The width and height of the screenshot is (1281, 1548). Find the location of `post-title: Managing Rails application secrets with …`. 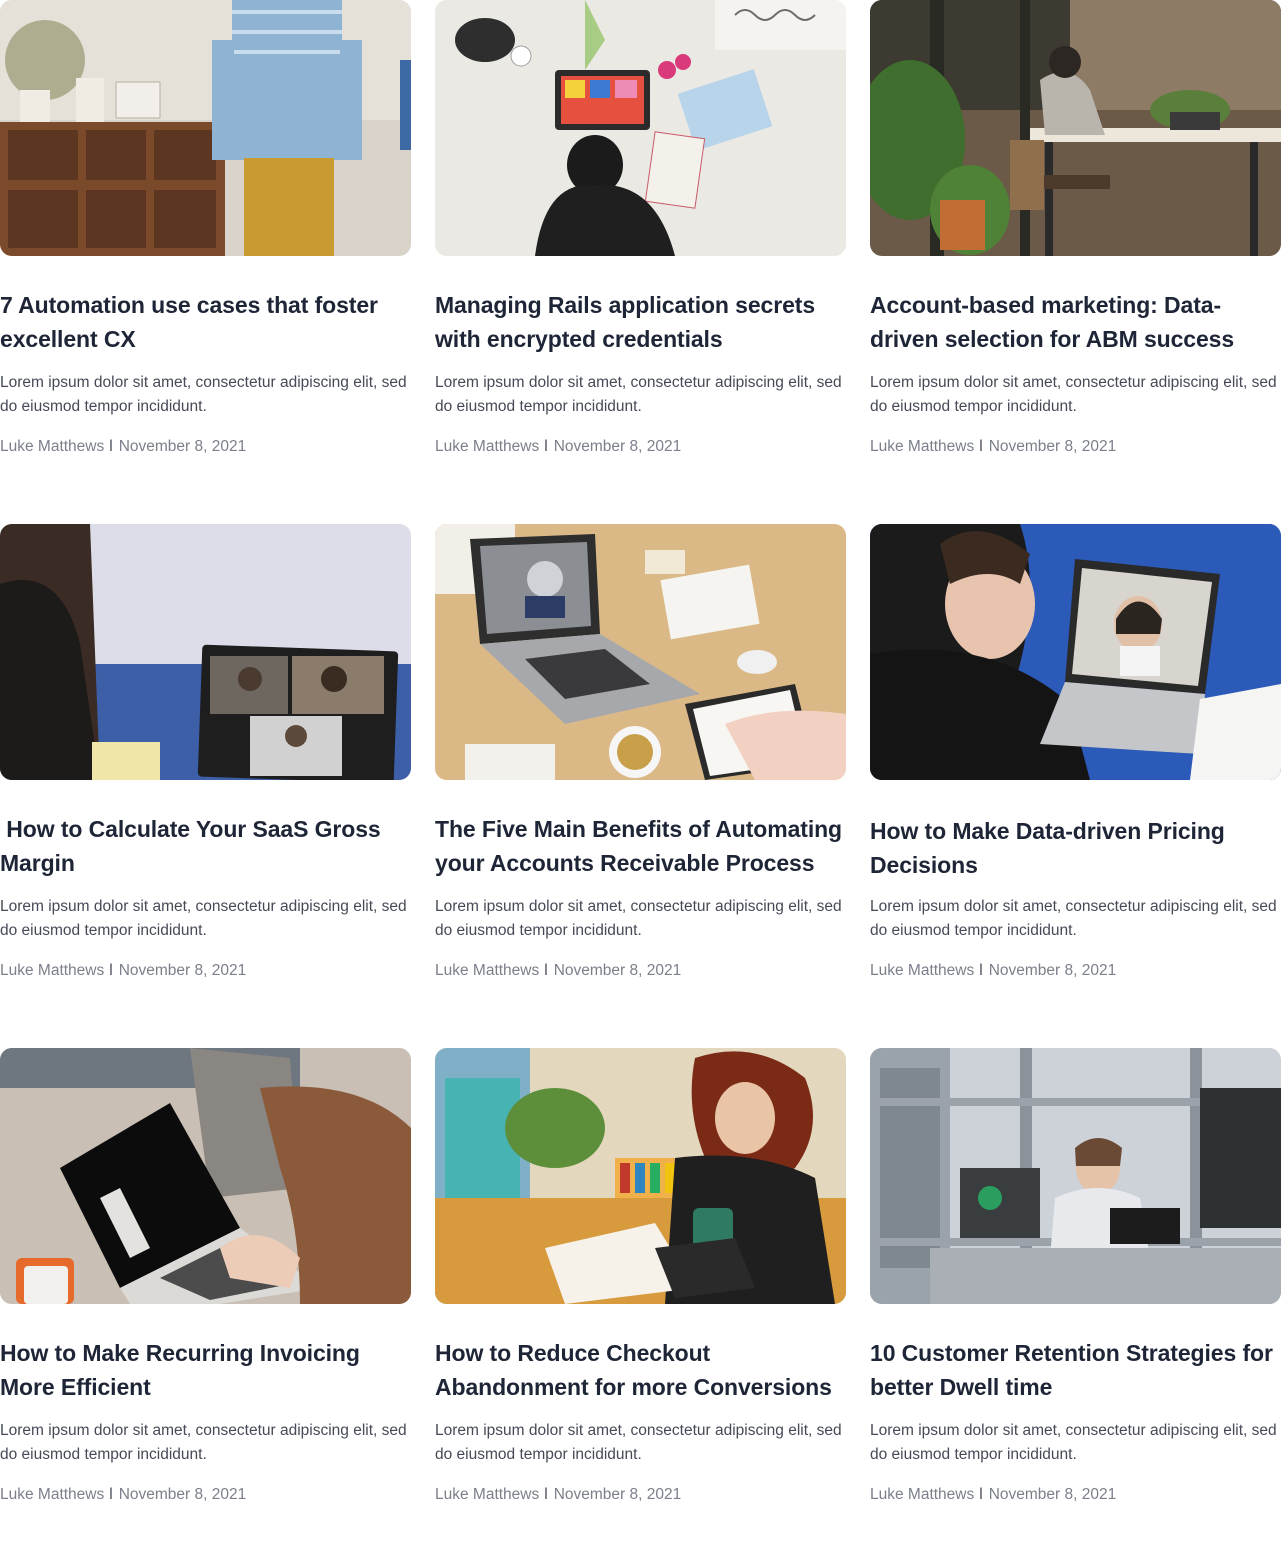

post-title: Managing Rails application secrets with … is located at coordinates (640, 322).